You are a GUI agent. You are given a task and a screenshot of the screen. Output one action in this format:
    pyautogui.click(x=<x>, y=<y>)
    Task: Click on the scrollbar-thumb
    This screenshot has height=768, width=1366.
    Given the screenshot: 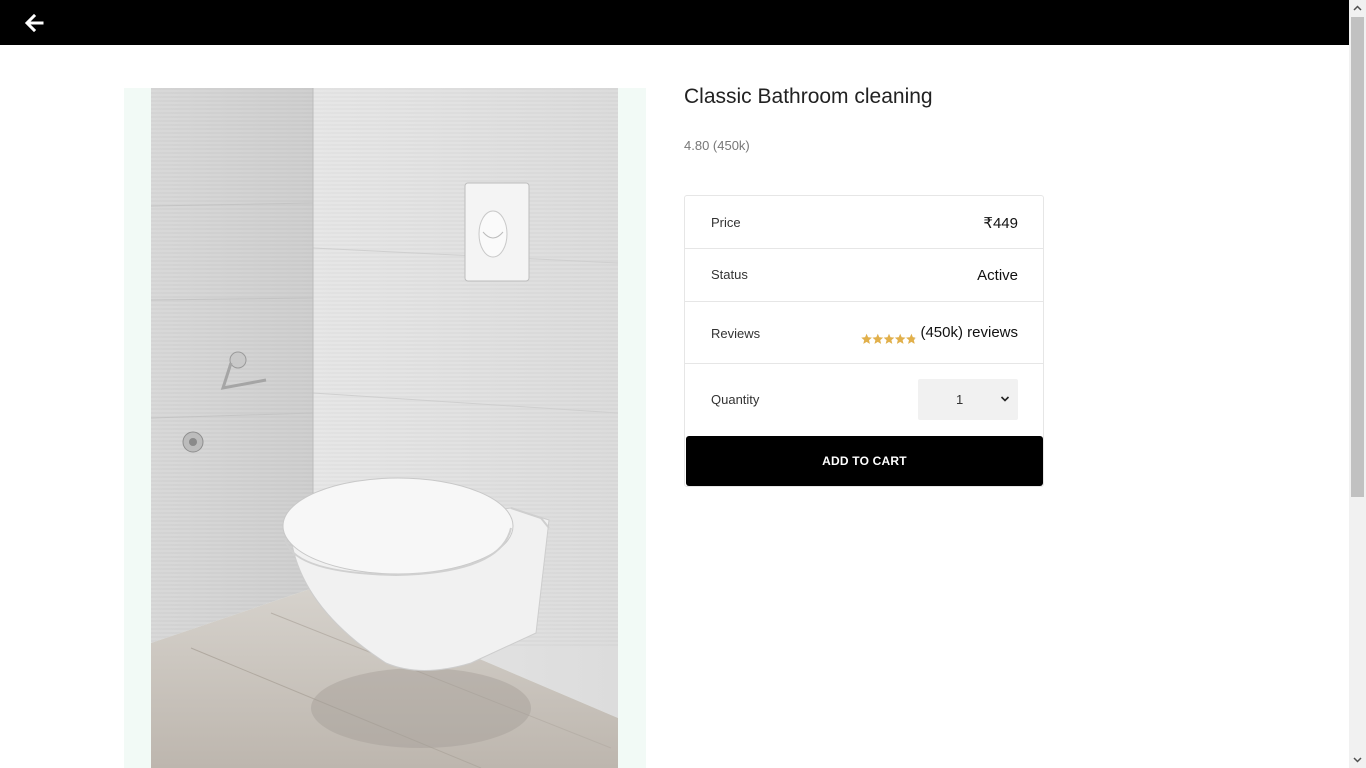 What is the action you would take?
    pyautogui.click(x=1357, y=257)
    